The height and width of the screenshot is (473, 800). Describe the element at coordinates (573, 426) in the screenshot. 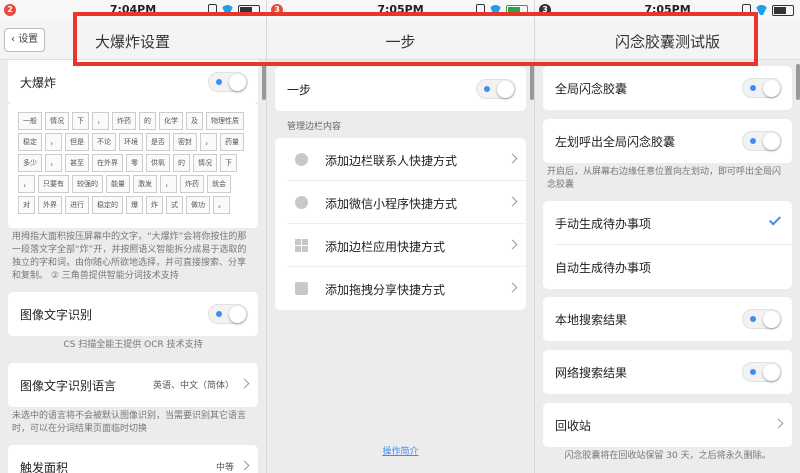

I see `recycle-bin-label: 回收站` at that location.